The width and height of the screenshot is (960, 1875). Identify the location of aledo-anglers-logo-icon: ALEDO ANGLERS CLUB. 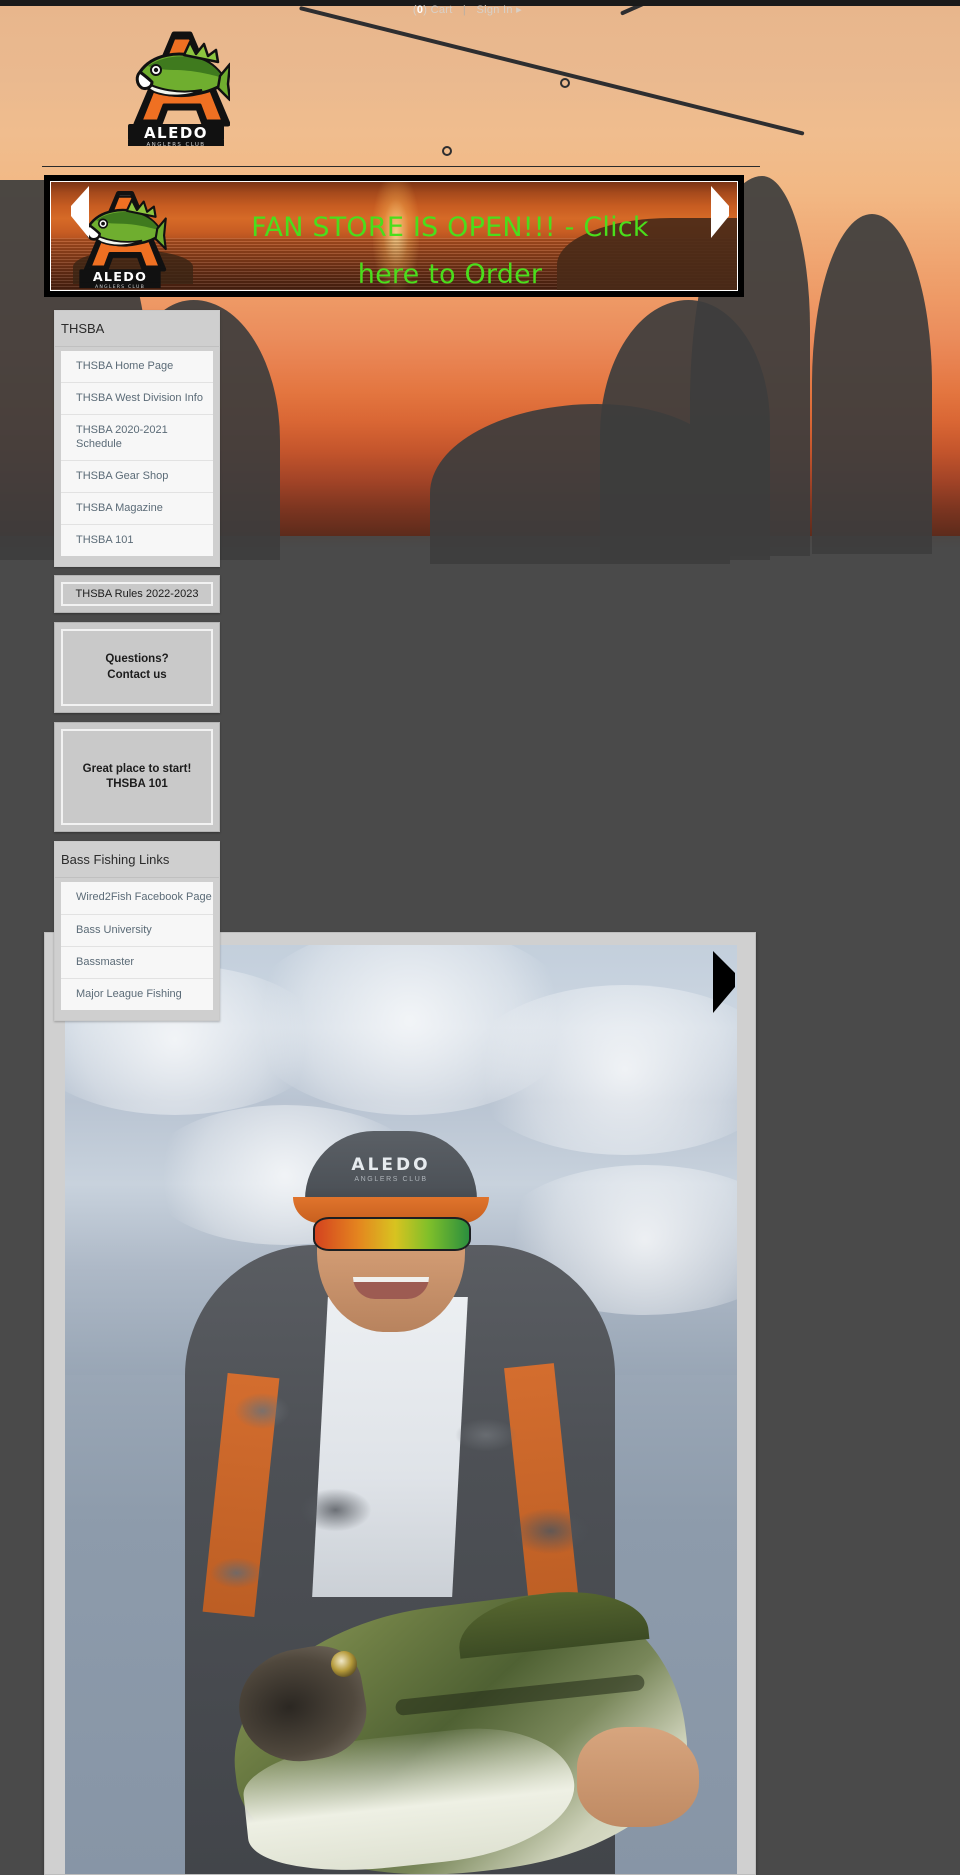
(179, 88).